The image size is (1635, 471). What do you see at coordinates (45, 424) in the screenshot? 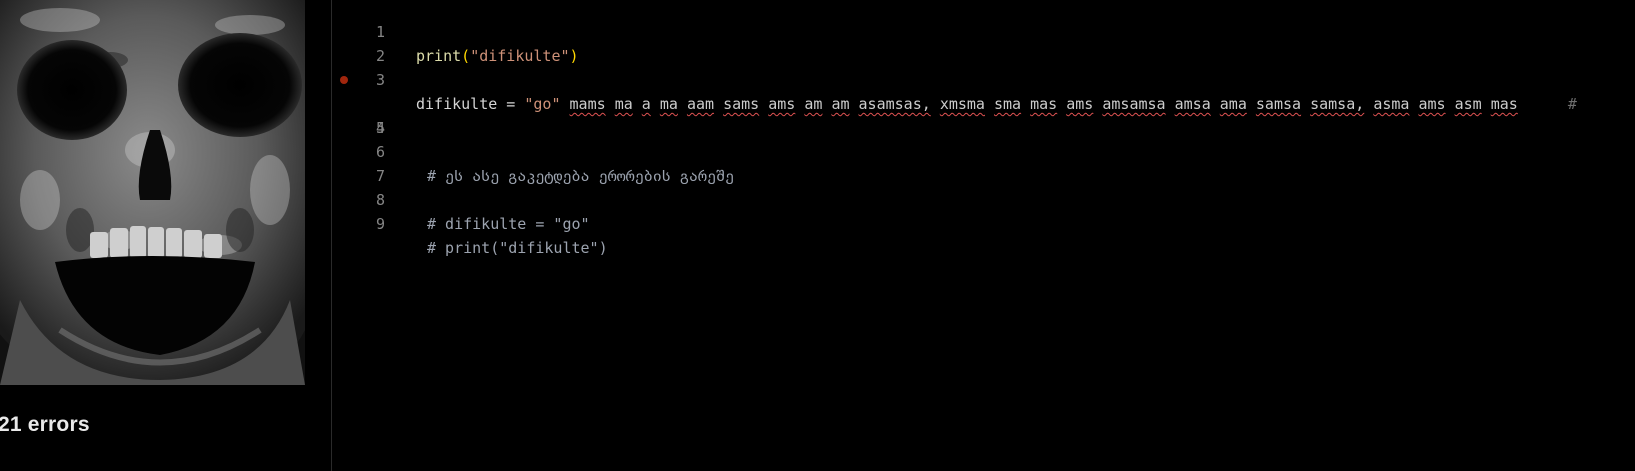
I see `error-count-label: 21 errors` at bounding box center [45, 424].